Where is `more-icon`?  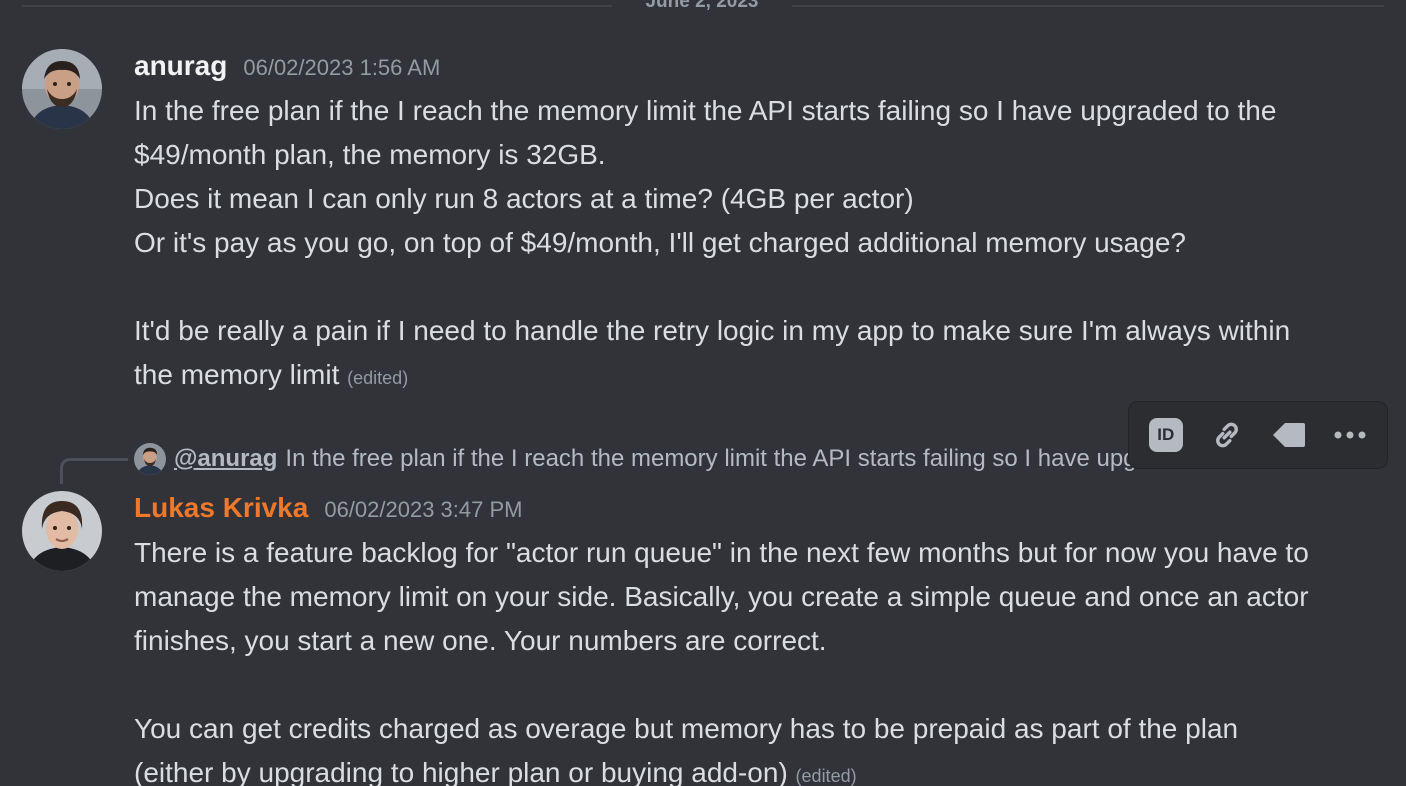 more-icon is located at coordinates (1350, 435).